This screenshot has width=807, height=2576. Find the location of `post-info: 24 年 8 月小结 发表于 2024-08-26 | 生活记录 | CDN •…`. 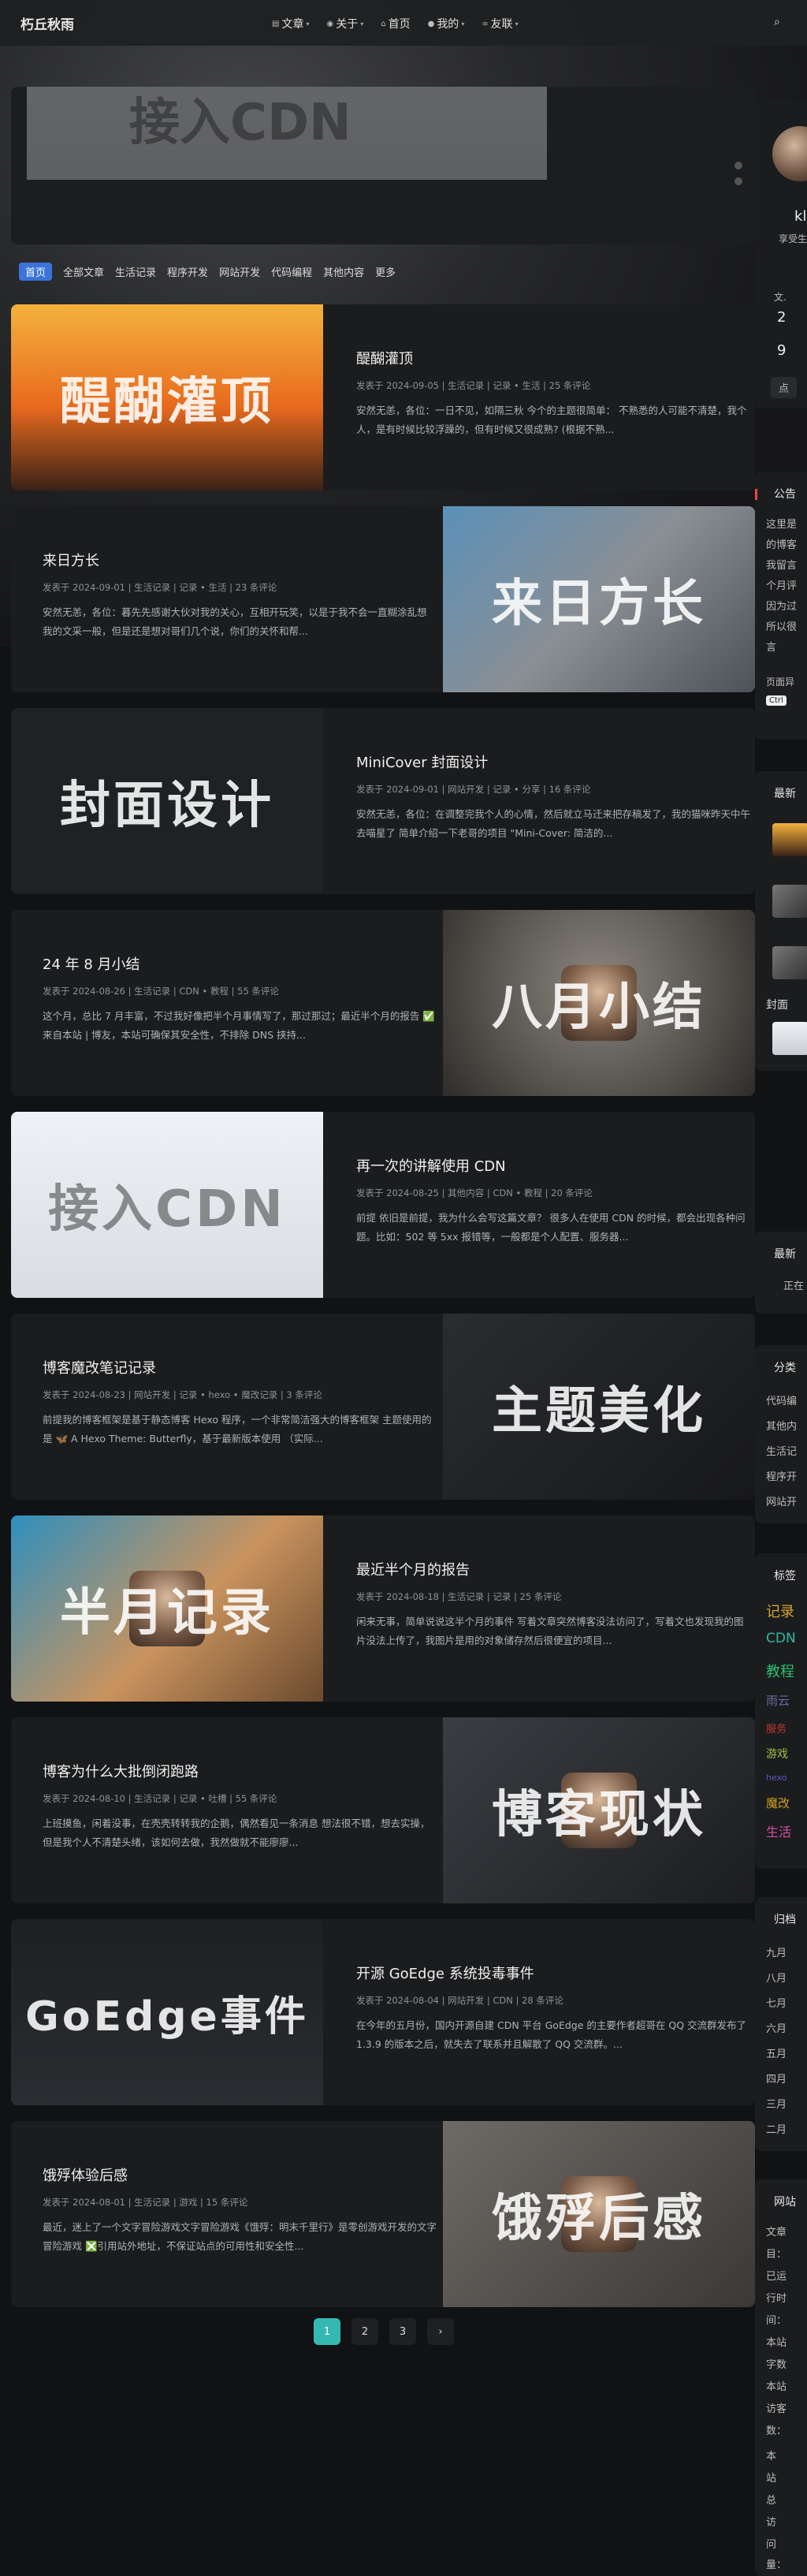

post-info: 24 年 8 月小结 发表于 2024-08-26 | 生活记录 | CDN •… is located at coordinates (240, 999).